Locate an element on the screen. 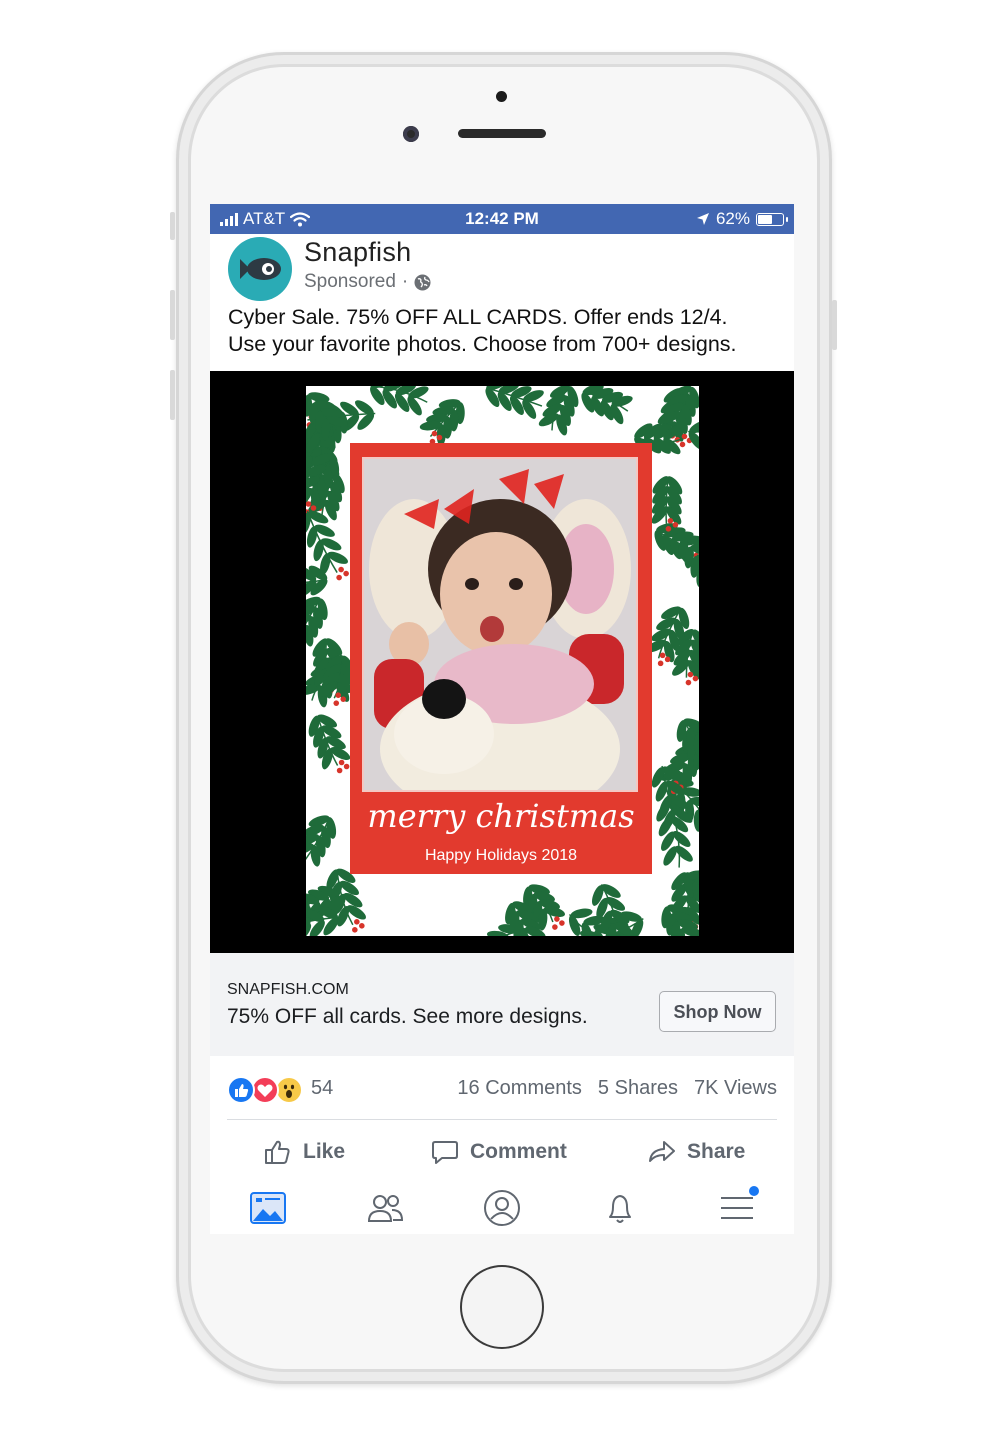 This screenshot has width=1008, height=1440. sponsored-row: Sponsored · is located at coordinates (367, 282).